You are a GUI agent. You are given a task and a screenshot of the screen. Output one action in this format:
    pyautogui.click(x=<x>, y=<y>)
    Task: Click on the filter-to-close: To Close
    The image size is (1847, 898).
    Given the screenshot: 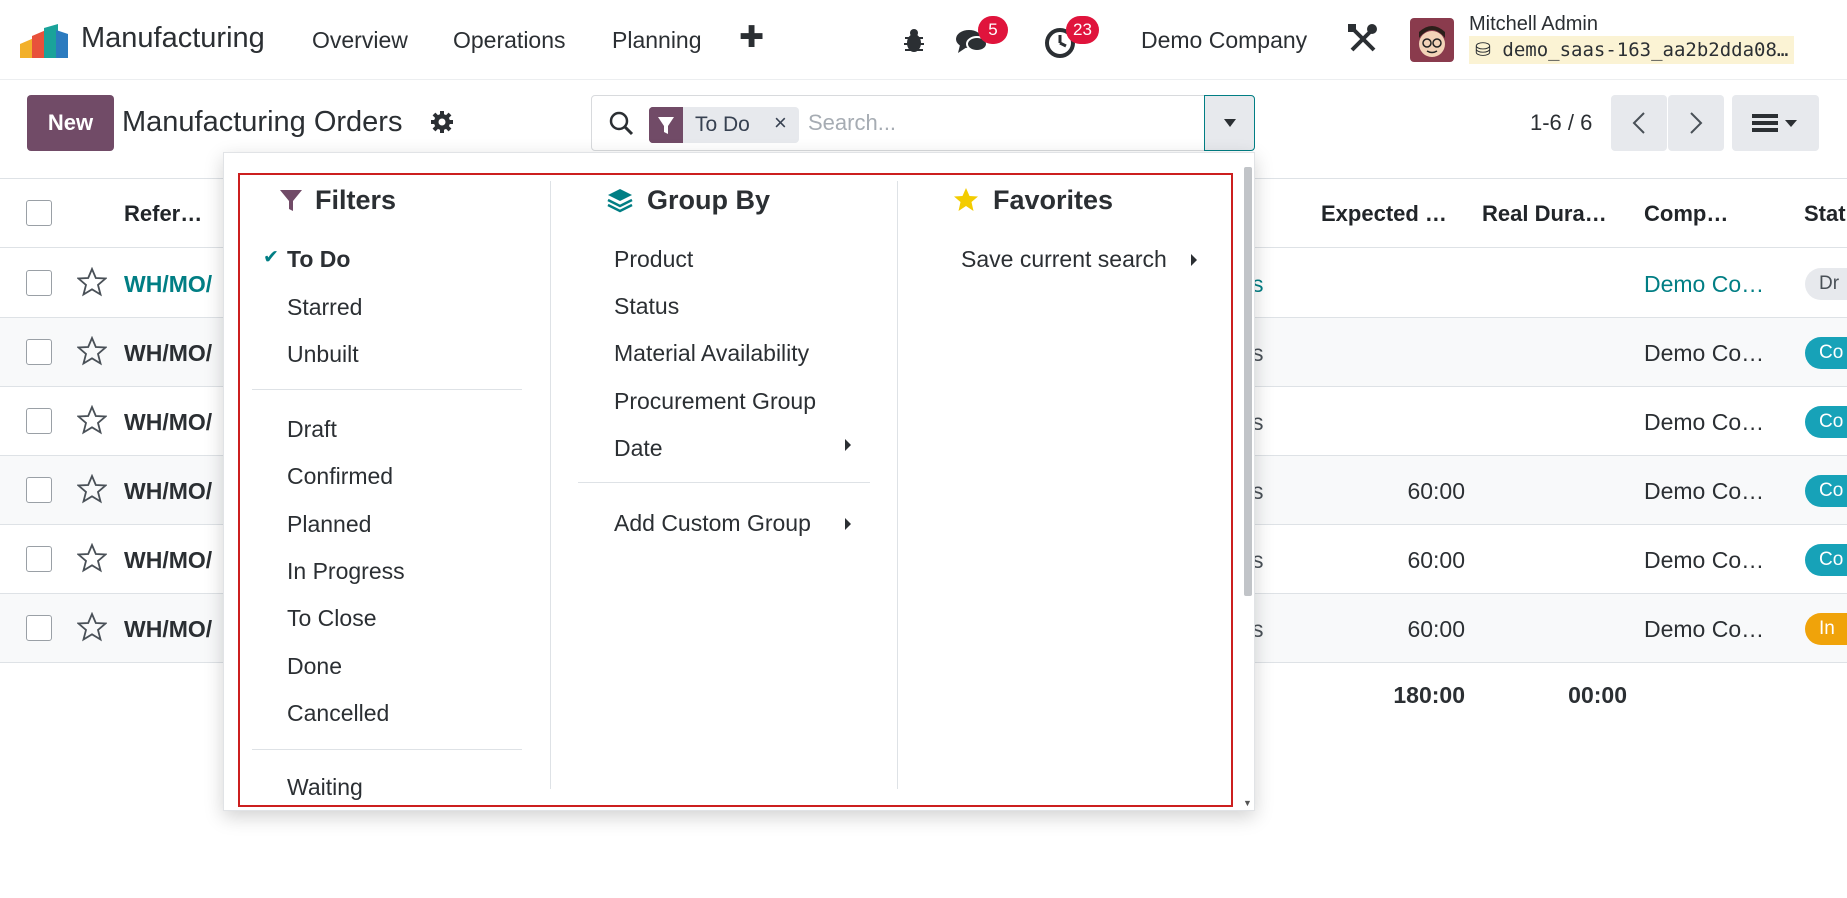 What is the action you would take?
    pyautogui.click(x=331, y=618)
    